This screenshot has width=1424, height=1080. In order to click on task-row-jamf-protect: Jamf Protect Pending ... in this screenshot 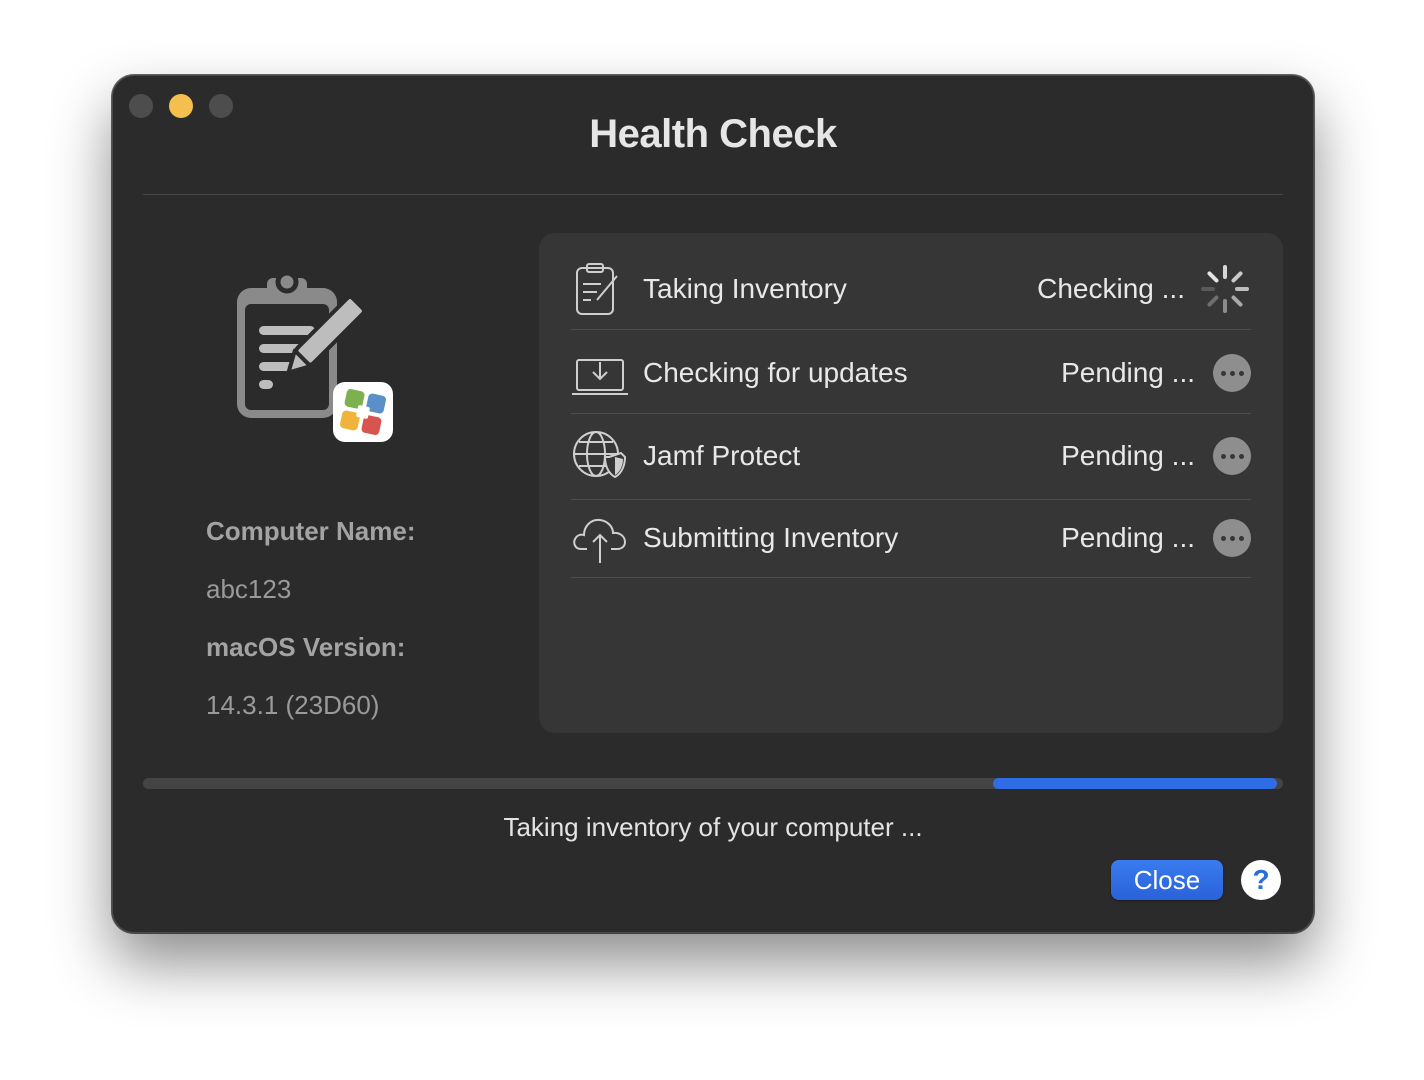, I will do `click(911, 456)`.